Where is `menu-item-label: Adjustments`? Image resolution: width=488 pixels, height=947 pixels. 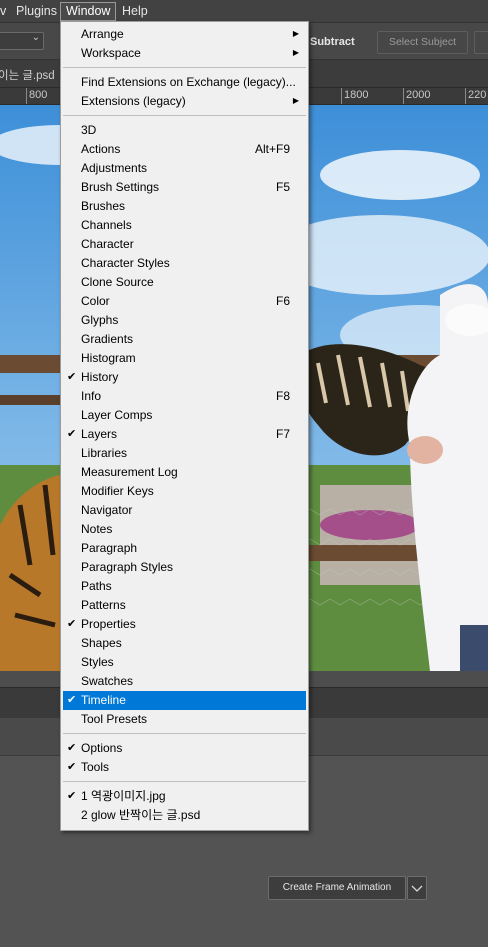 menu-item-label: Adjustments is located at coordinates (114, 168).